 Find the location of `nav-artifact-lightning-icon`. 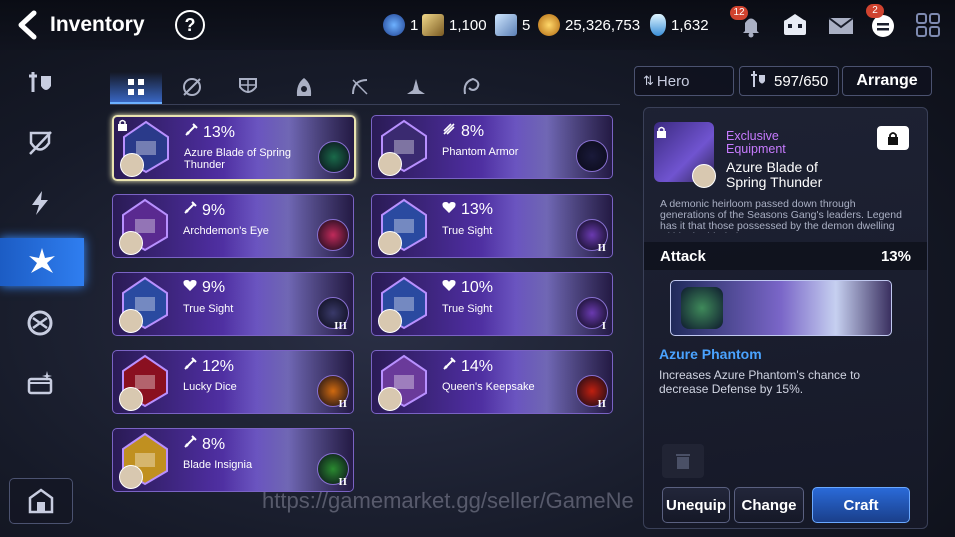

nav-artifact-lightning-icon is located at coordinates (40, 203).